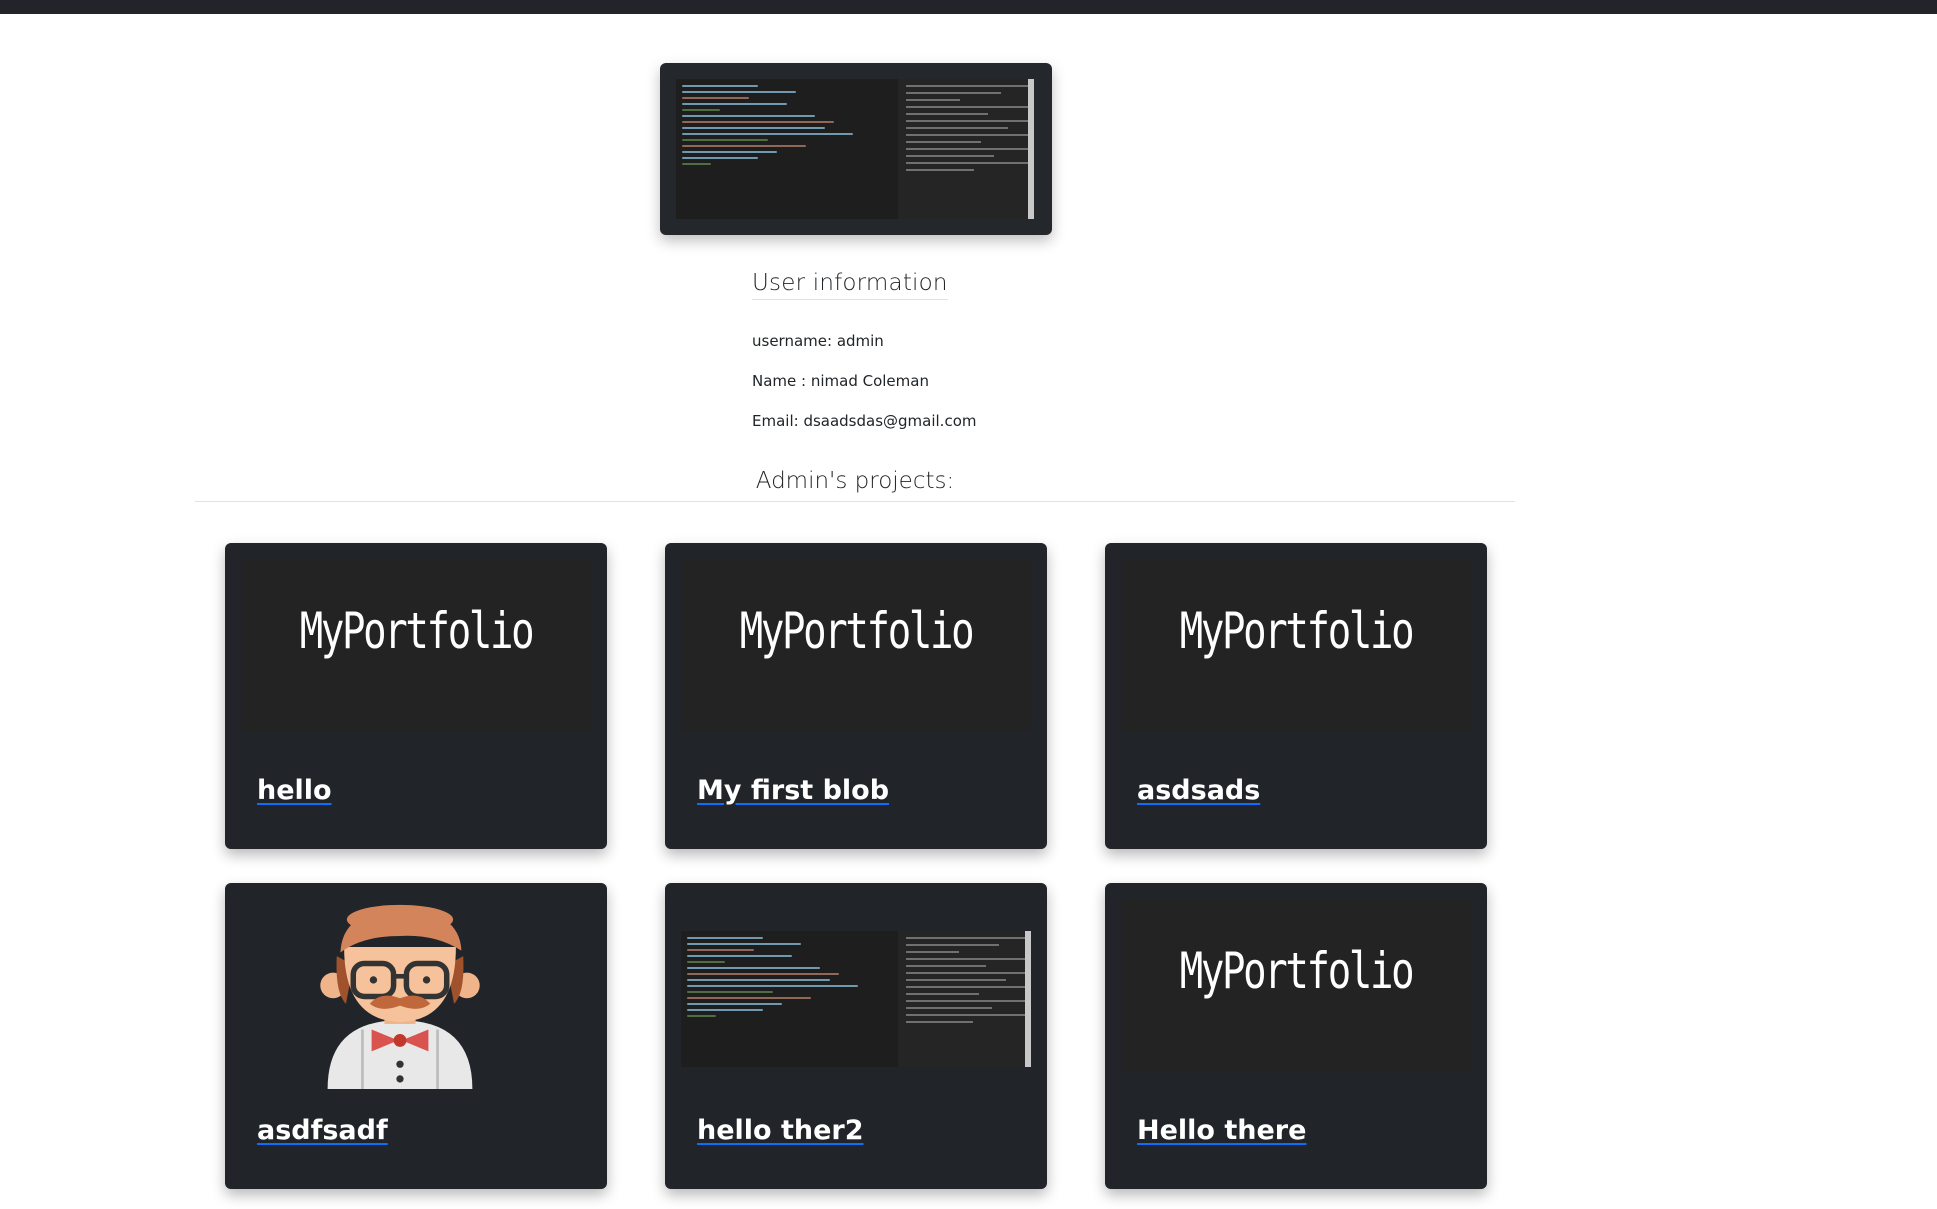  I want to click on name-text: Name : nimad Coleman, so click(840, 381).